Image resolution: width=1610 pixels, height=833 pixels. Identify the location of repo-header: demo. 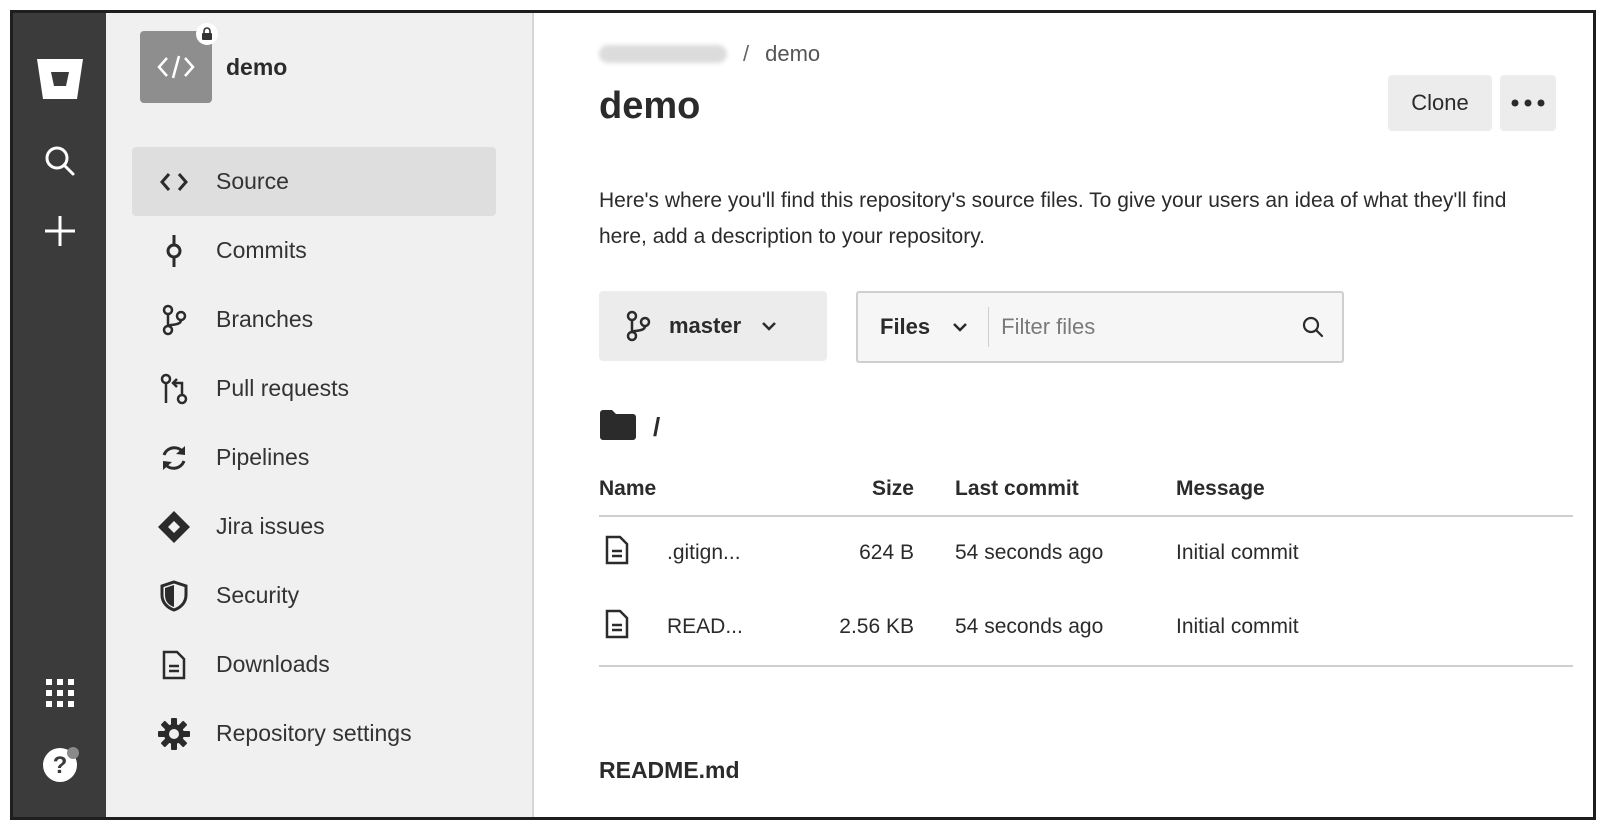
(214, 63).